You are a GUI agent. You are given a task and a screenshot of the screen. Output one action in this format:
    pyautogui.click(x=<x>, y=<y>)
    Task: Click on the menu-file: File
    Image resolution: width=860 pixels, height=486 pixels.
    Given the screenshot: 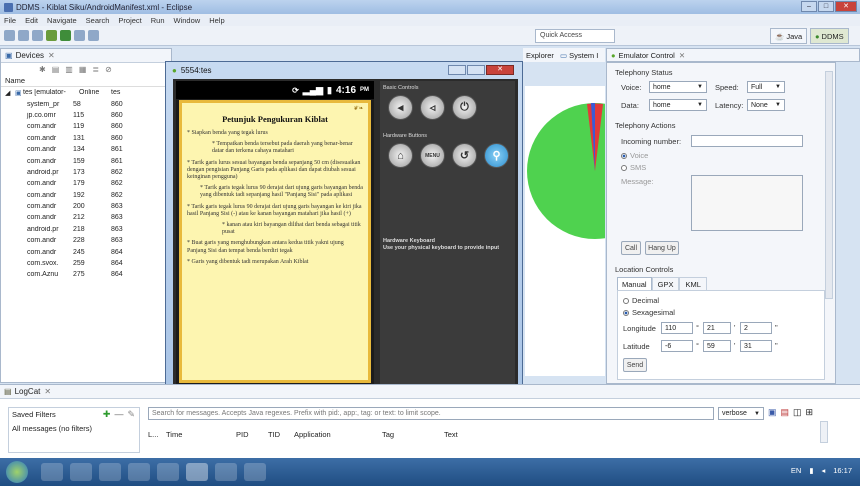 What is the action you would take?
    pyautogui.click(x=10, y=20)
    